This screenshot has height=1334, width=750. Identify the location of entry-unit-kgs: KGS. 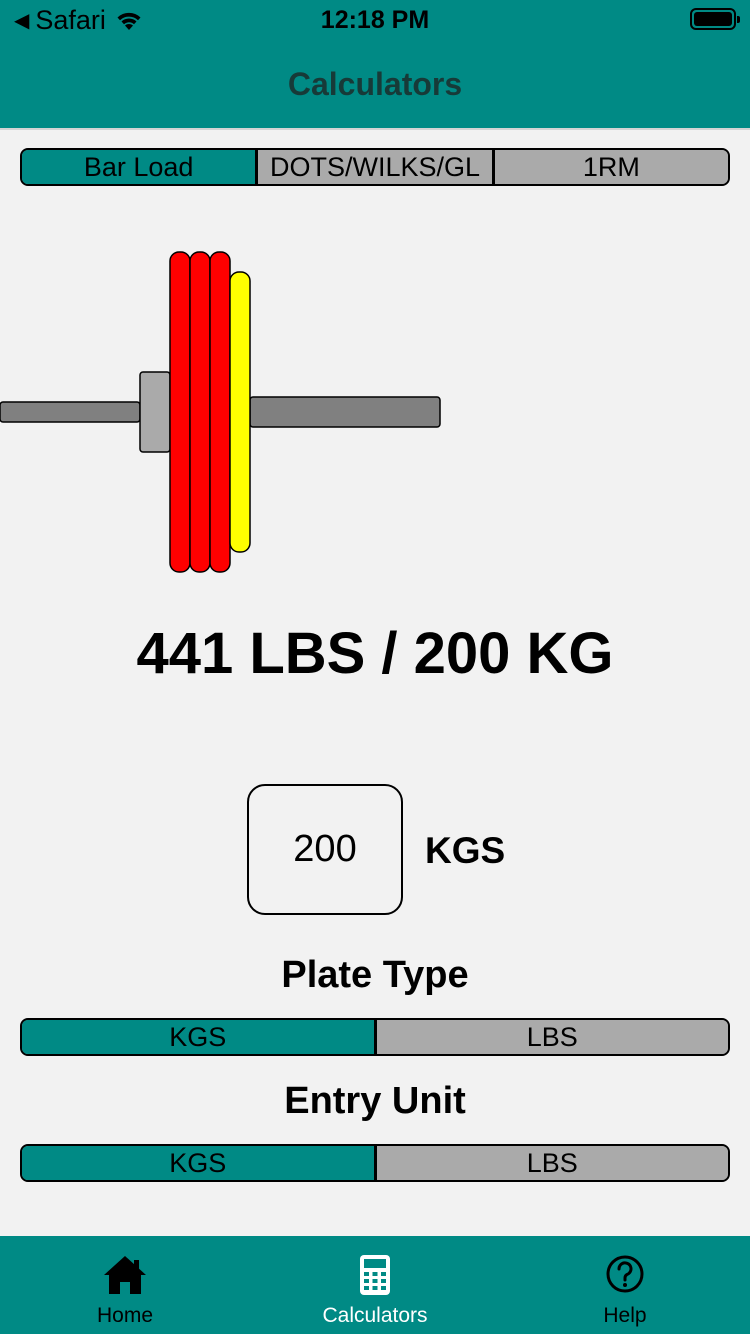
(198, 1163).